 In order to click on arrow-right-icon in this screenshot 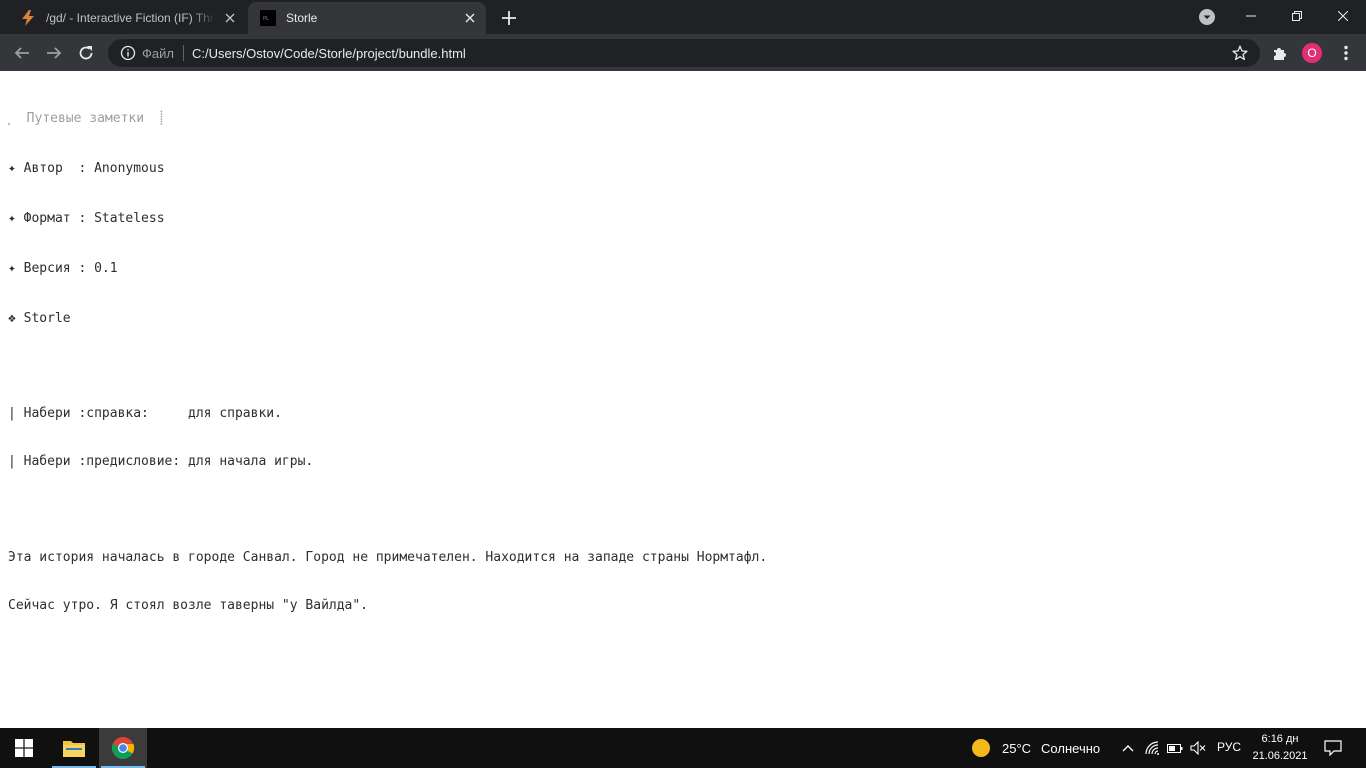, I will do `click(54, 53)`.